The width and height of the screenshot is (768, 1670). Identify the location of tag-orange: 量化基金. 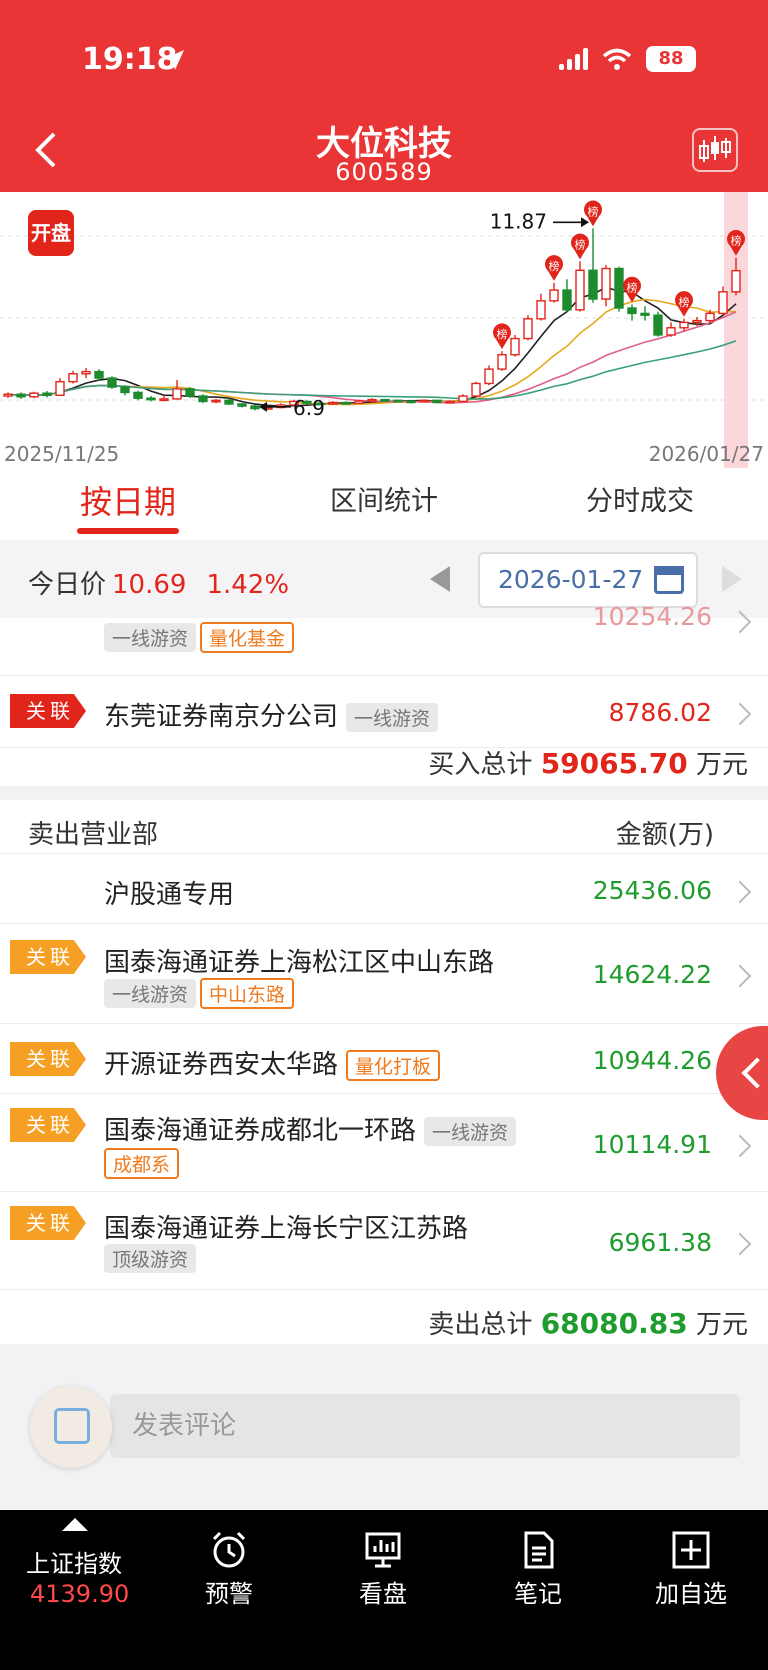
(247, 637).